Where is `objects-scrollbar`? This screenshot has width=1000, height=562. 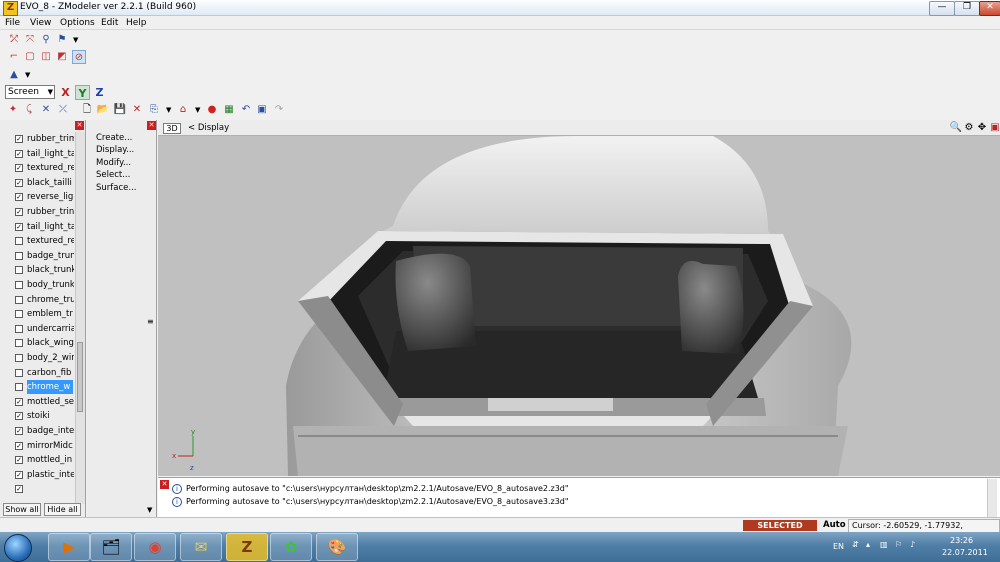 objects-scrollbar is located at coordinates (80, 318).